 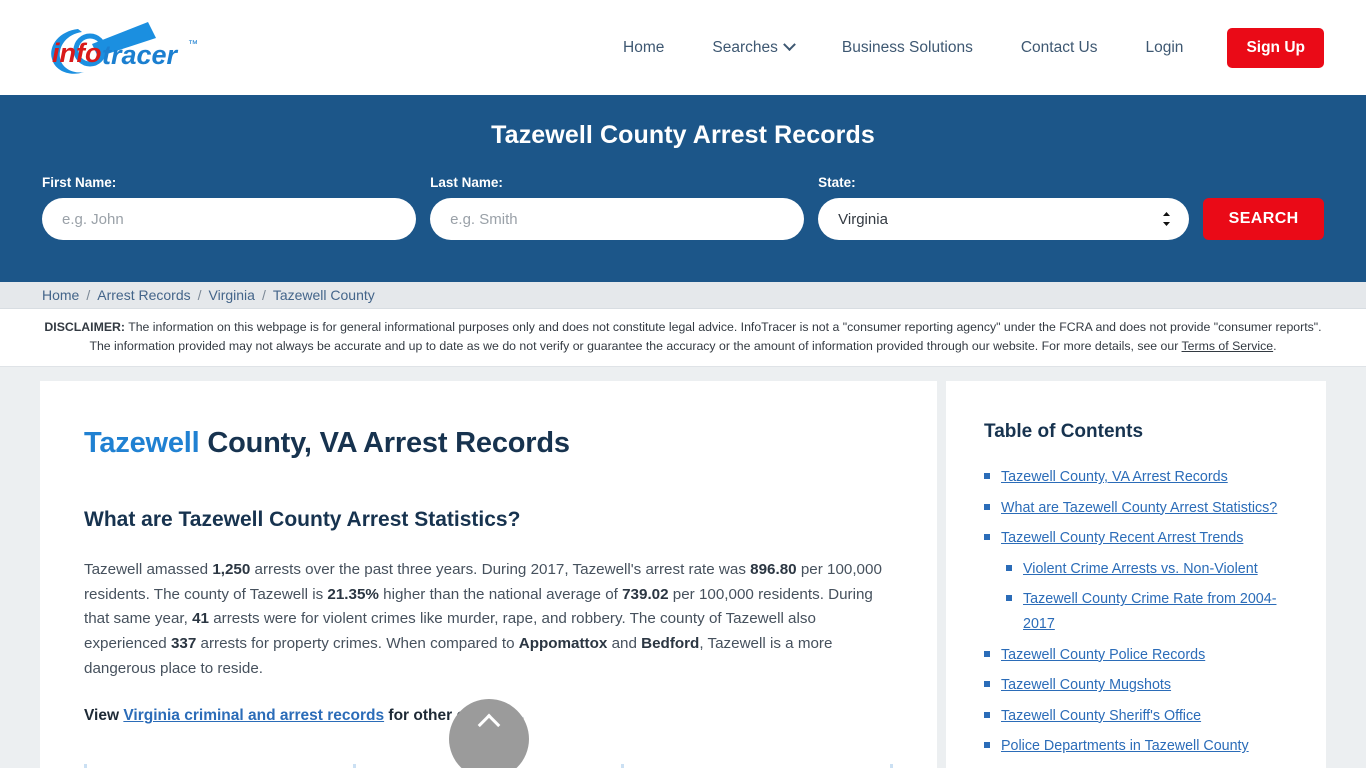 I want to click on toc-item: Tazewell County Police Records, so click(x=1138, y=655).